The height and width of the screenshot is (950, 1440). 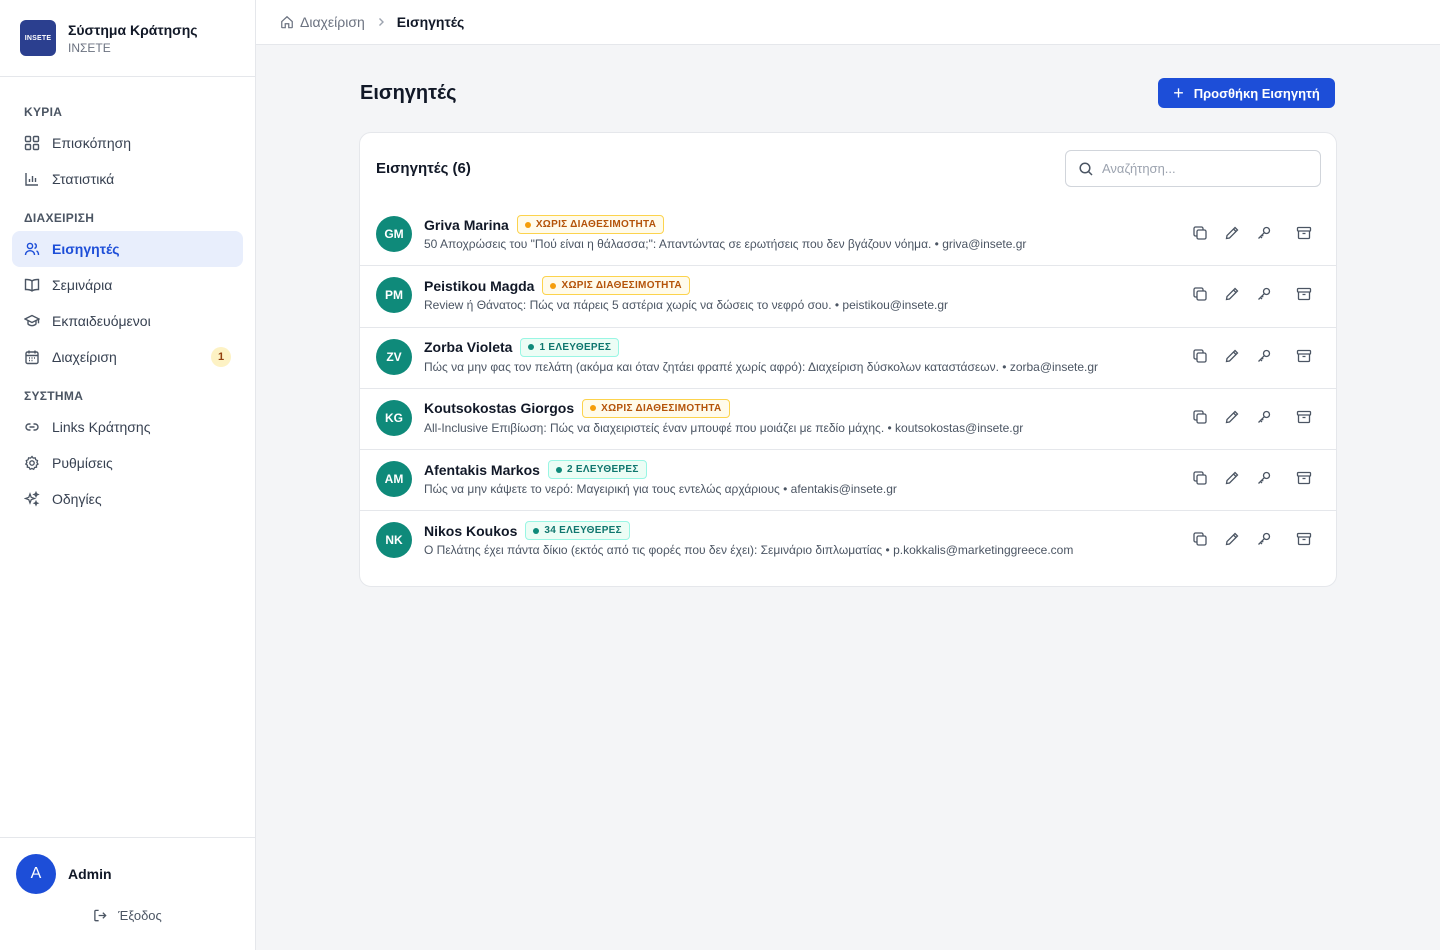 What do you see at coordinates (43, 112) in the screenshot?
I see `nav-section-main: ΚΥΡΙΑ` at bounding box center [43, 112].